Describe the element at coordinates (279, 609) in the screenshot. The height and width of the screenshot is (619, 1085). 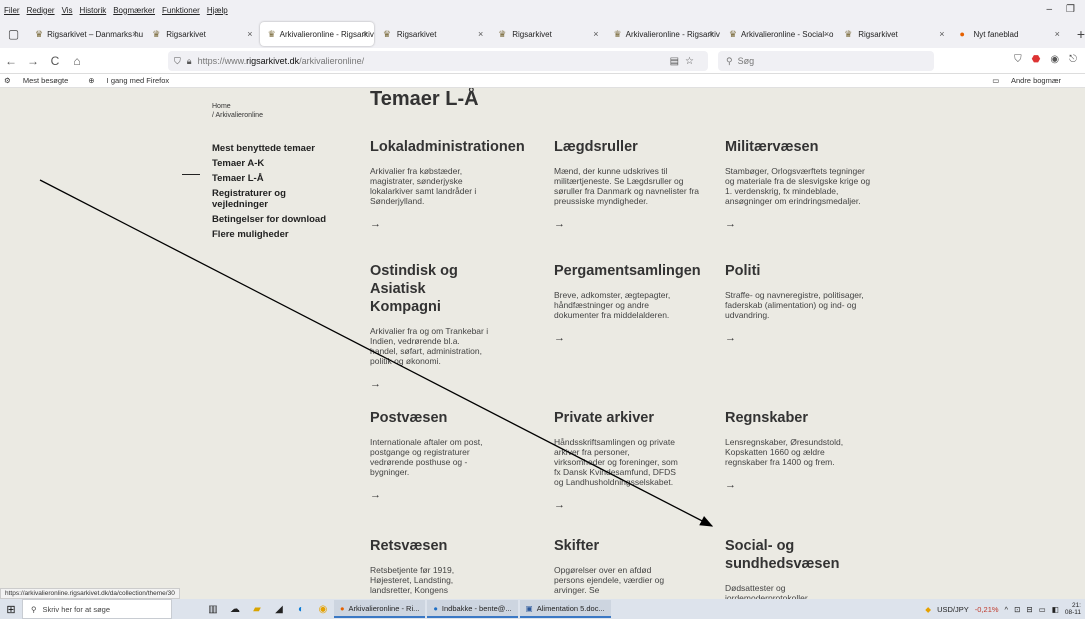
I see `app-icon: ◢` at that location.